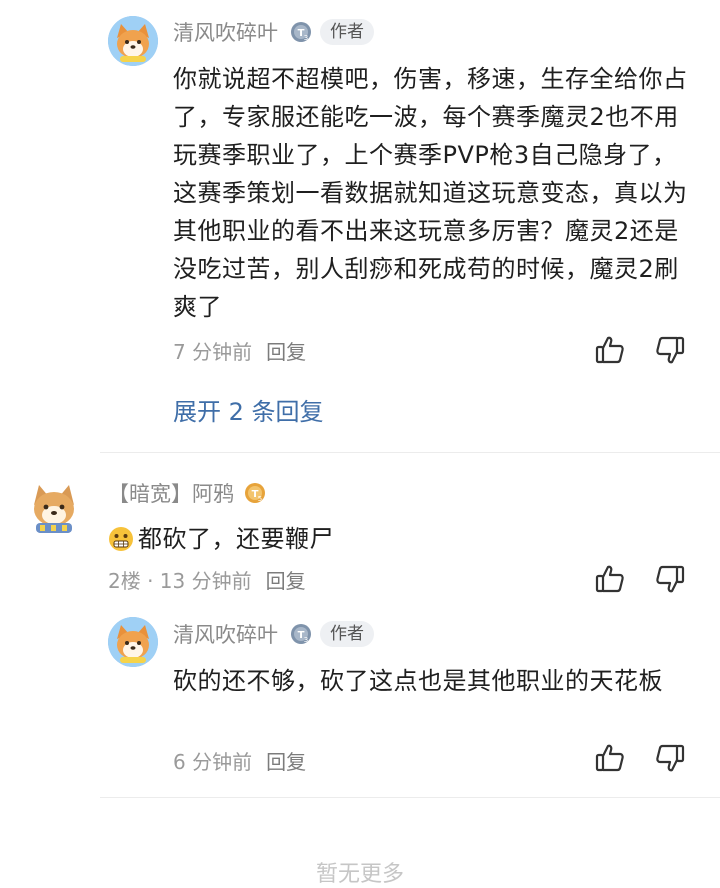 This screenshot has width=720, height=888. Describe the element at coordinates (171, 493) in the screenshot. I see `author-name: 【暗宽】阿鸦` at that location.